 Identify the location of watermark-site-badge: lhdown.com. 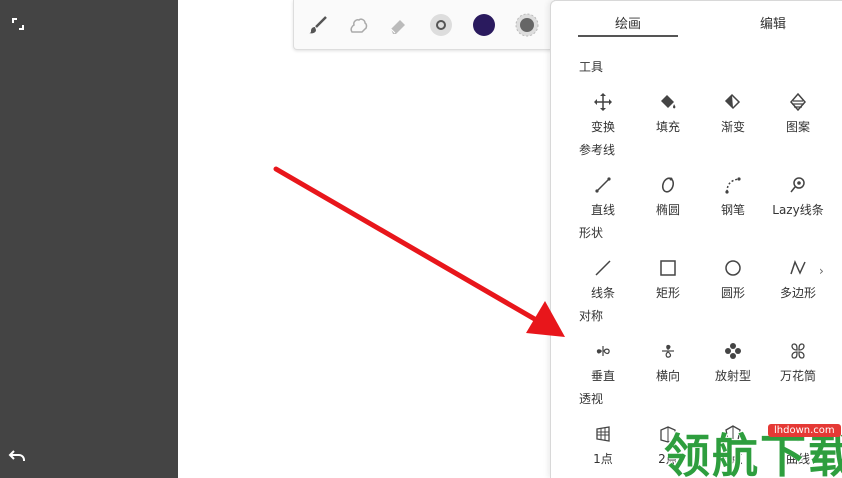
(804, 430).